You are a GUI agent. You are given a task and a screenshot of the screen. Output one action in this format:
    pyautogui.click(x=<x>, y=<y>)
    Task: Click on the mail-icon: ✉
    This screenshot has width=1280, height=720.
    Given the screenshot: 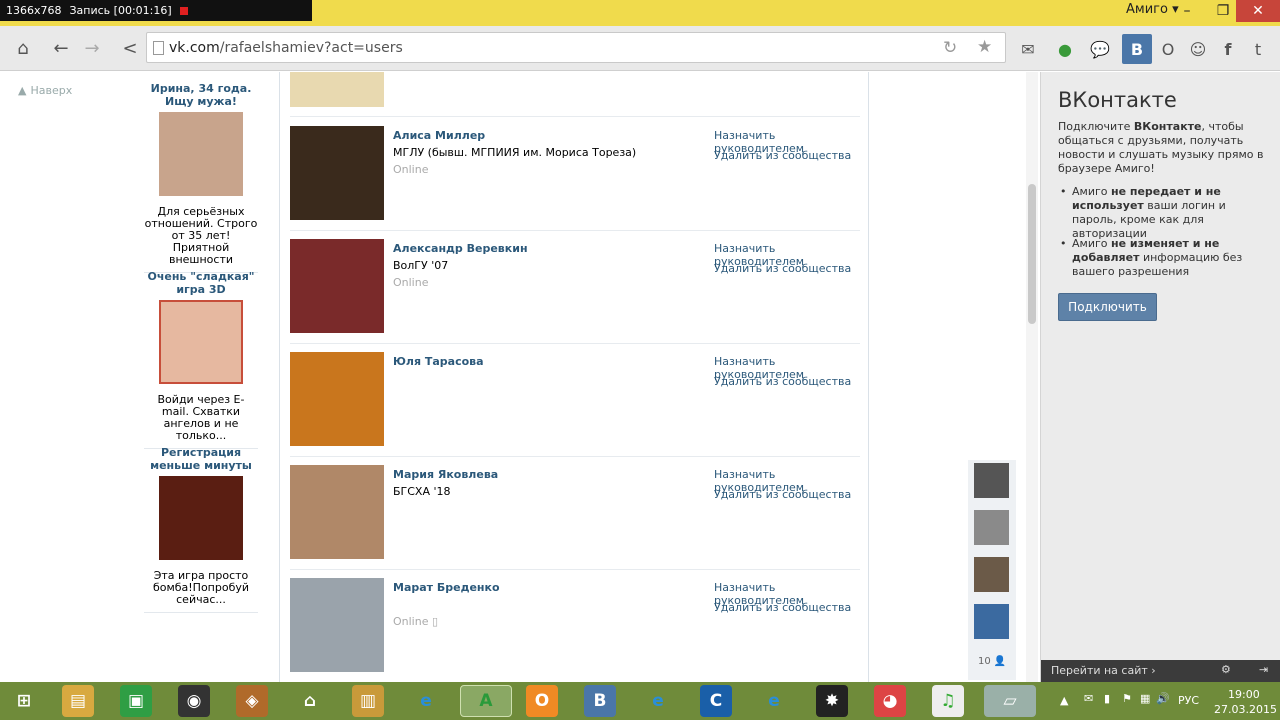 What is the action you would take?
    pyautogui.click(x=1028, y=49)
    